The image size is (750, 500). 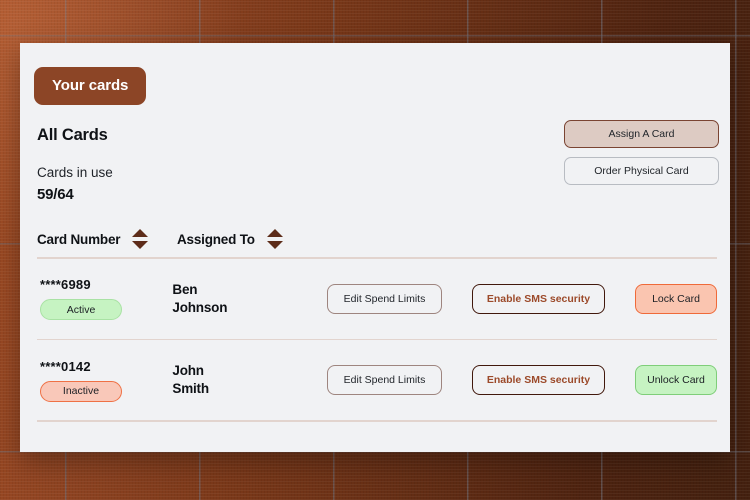 What do you see at coordinates (72, 135) in the screenshot?
I see `page-title: All Cards` at bounding box center [72, 135].